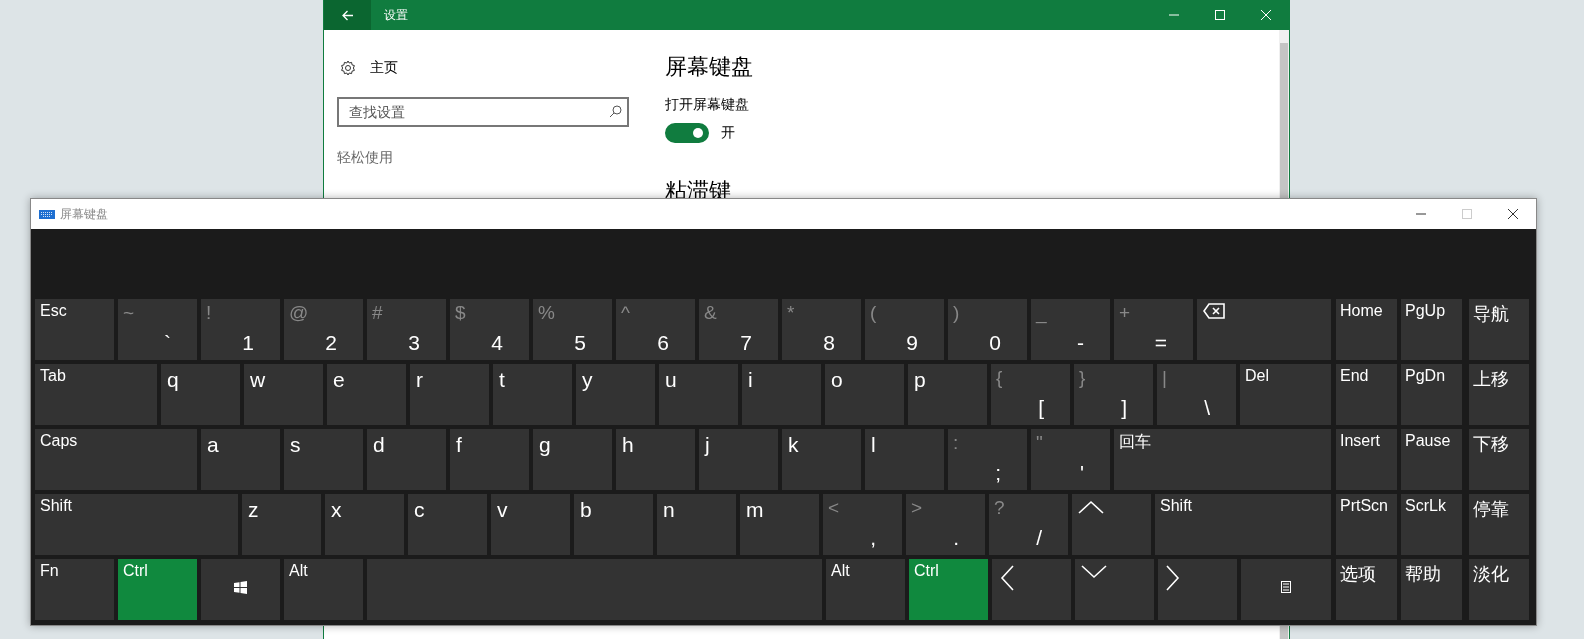 This screenshot has width=1584, height=639. Describe the element at coordinates (384, 68) in the screenshot. I see `home-link: 主页` at that location.